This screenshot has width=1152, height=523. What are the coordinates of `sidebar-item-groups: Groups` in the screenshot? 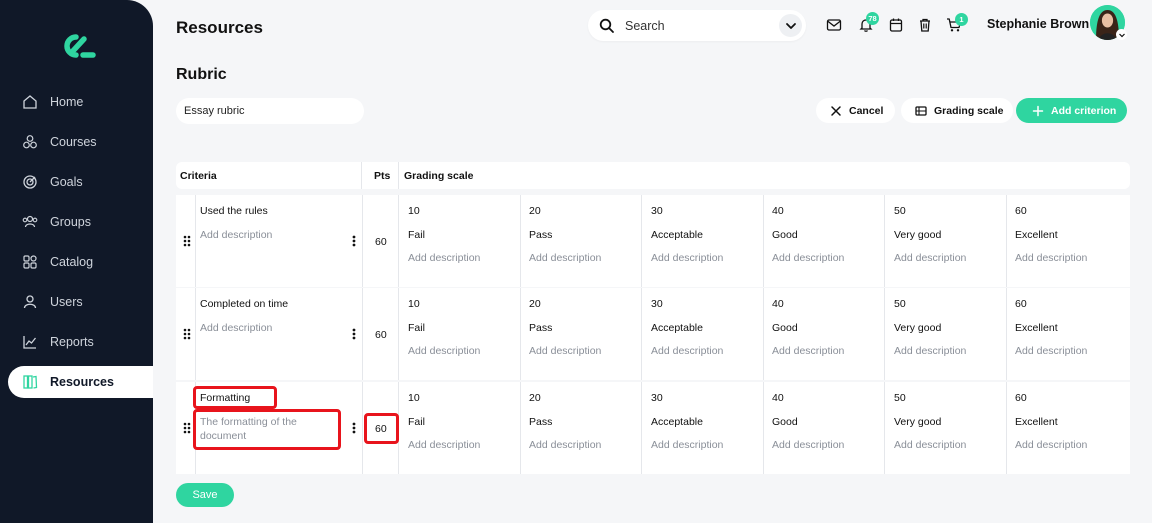 It's located at (80, 222).